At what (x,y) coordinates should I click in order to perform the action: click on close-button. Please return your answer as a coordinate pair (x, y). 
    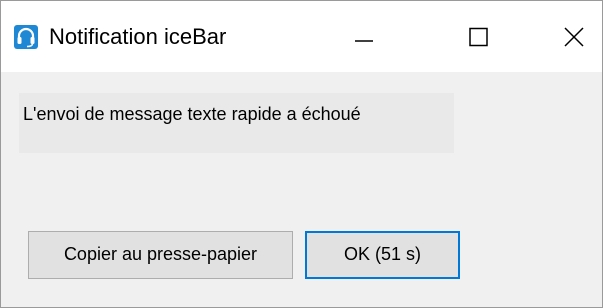
    Looking at the image, I should click on (555, 36).